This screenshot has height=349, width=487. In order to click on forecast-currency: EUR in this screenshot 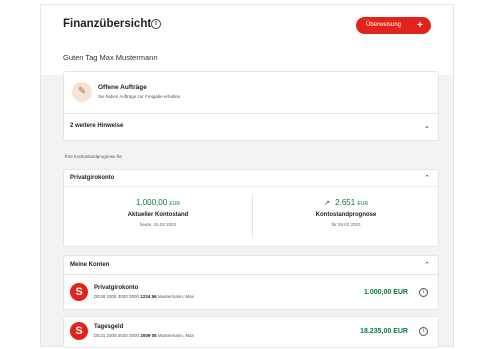, I will do `click(362, 204)`.